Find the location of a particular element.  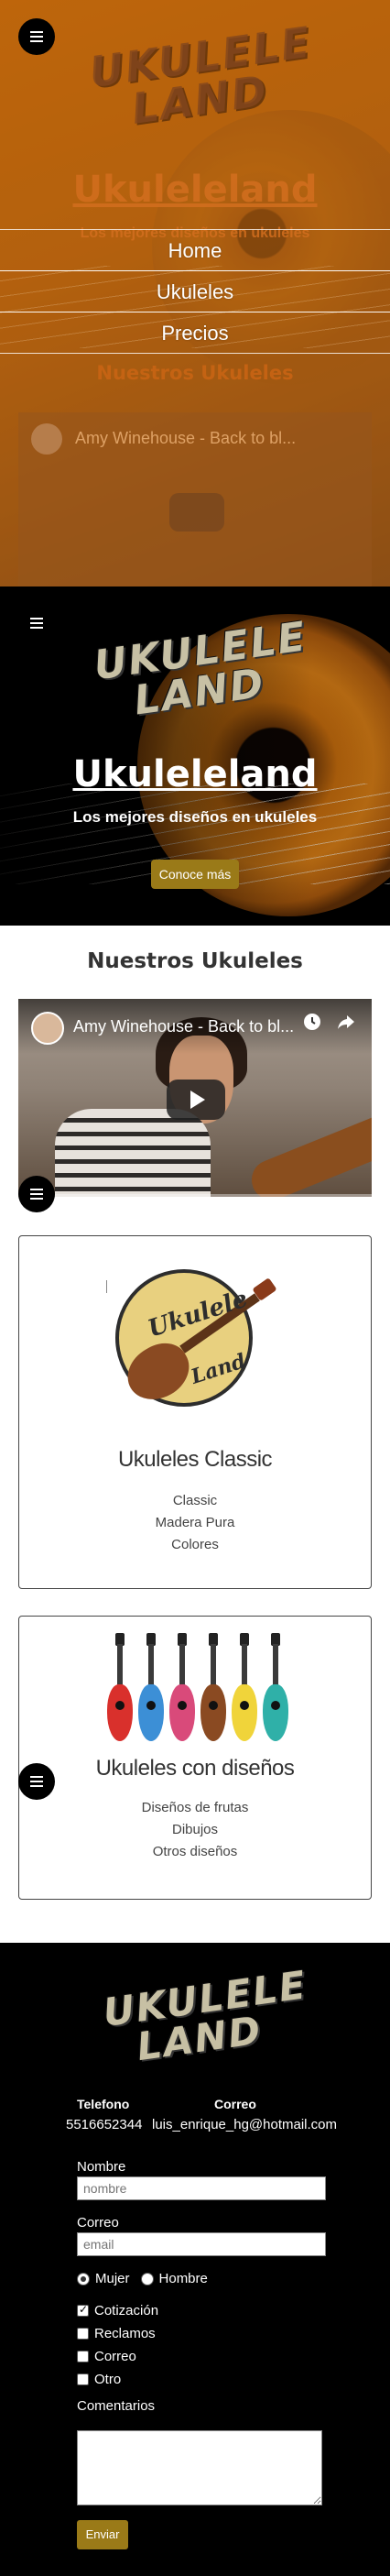

submit-button: Enviar is located at coordinates (102, 2534).